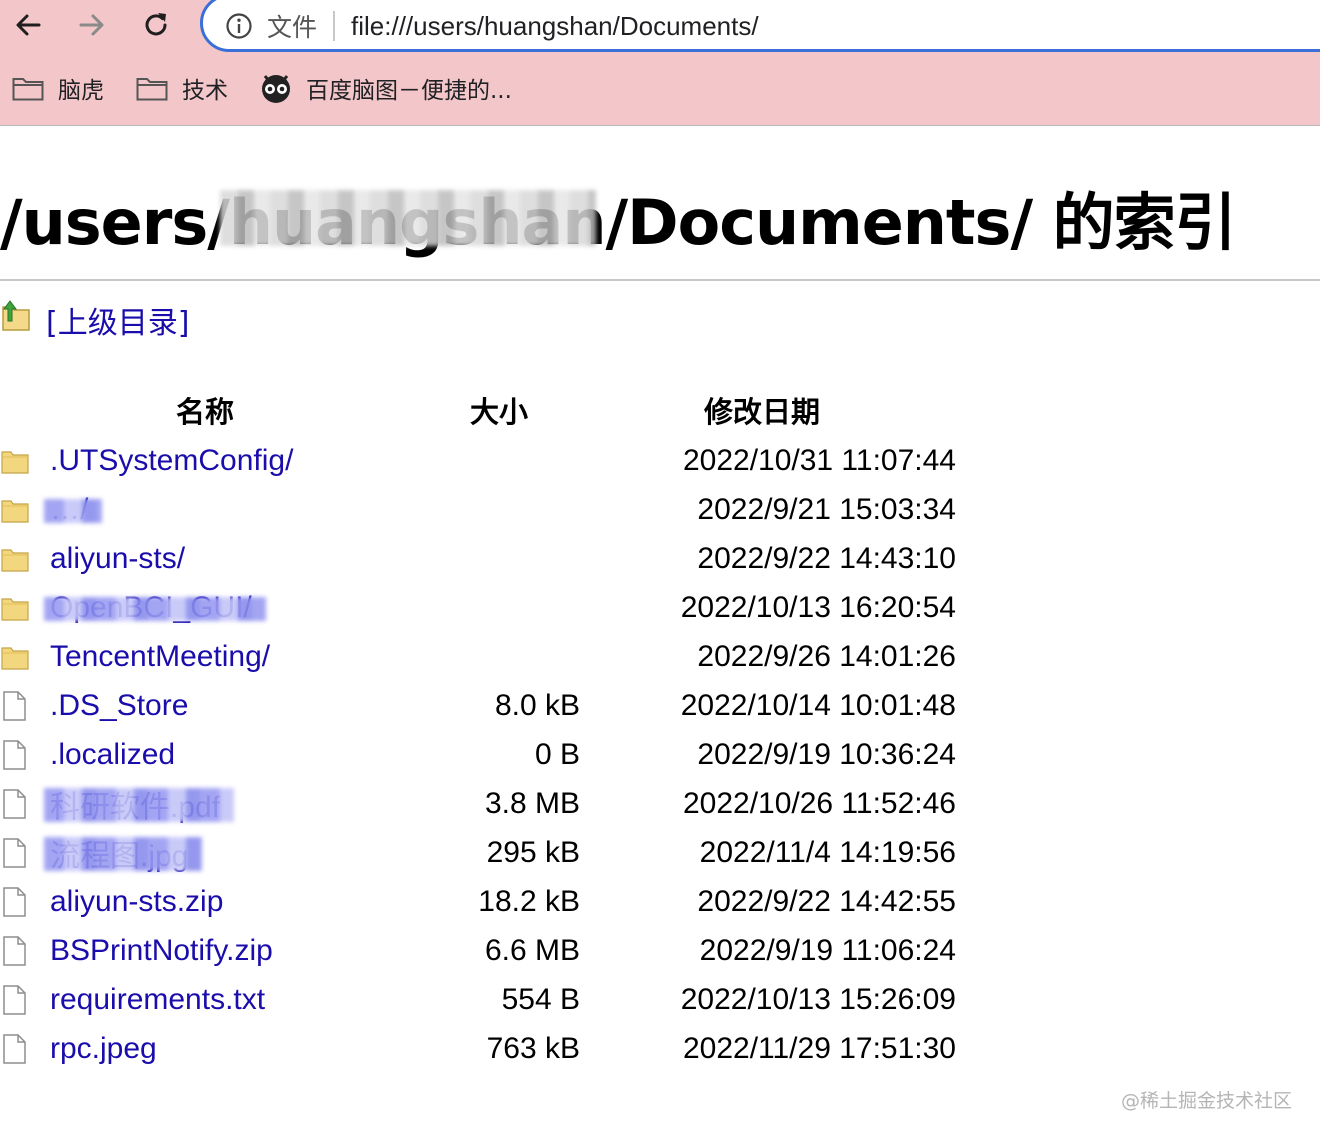  I want to click on reload-button, so click(156, 25).